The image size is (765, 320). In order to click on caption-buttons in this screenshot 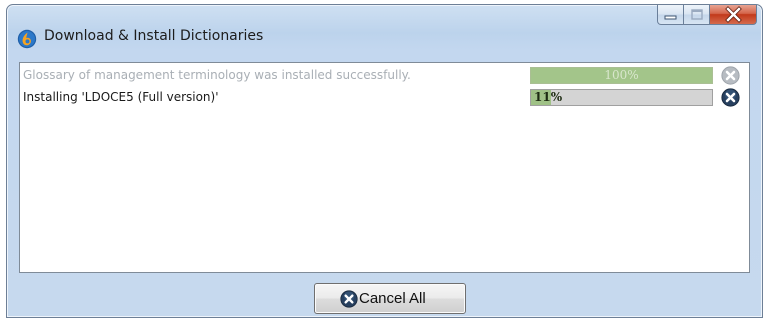, I will do `click(707, 16)`.